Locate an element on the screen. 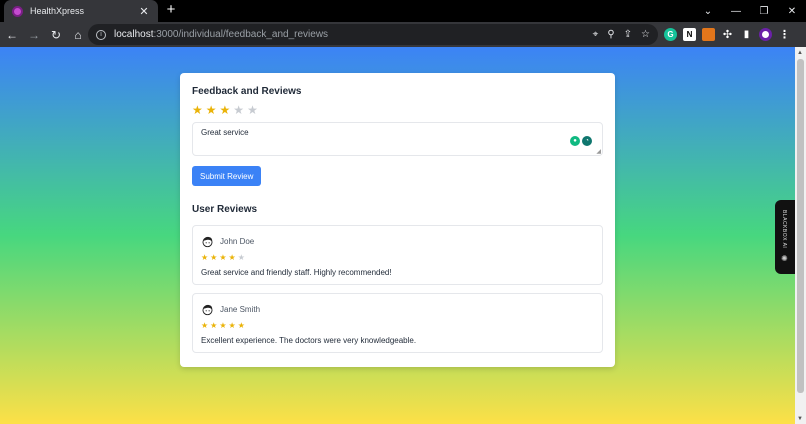 Image resolution: width=806 pixels, height=424 pixels. home-icon: ⌂ is located at coordinates (78, 35).